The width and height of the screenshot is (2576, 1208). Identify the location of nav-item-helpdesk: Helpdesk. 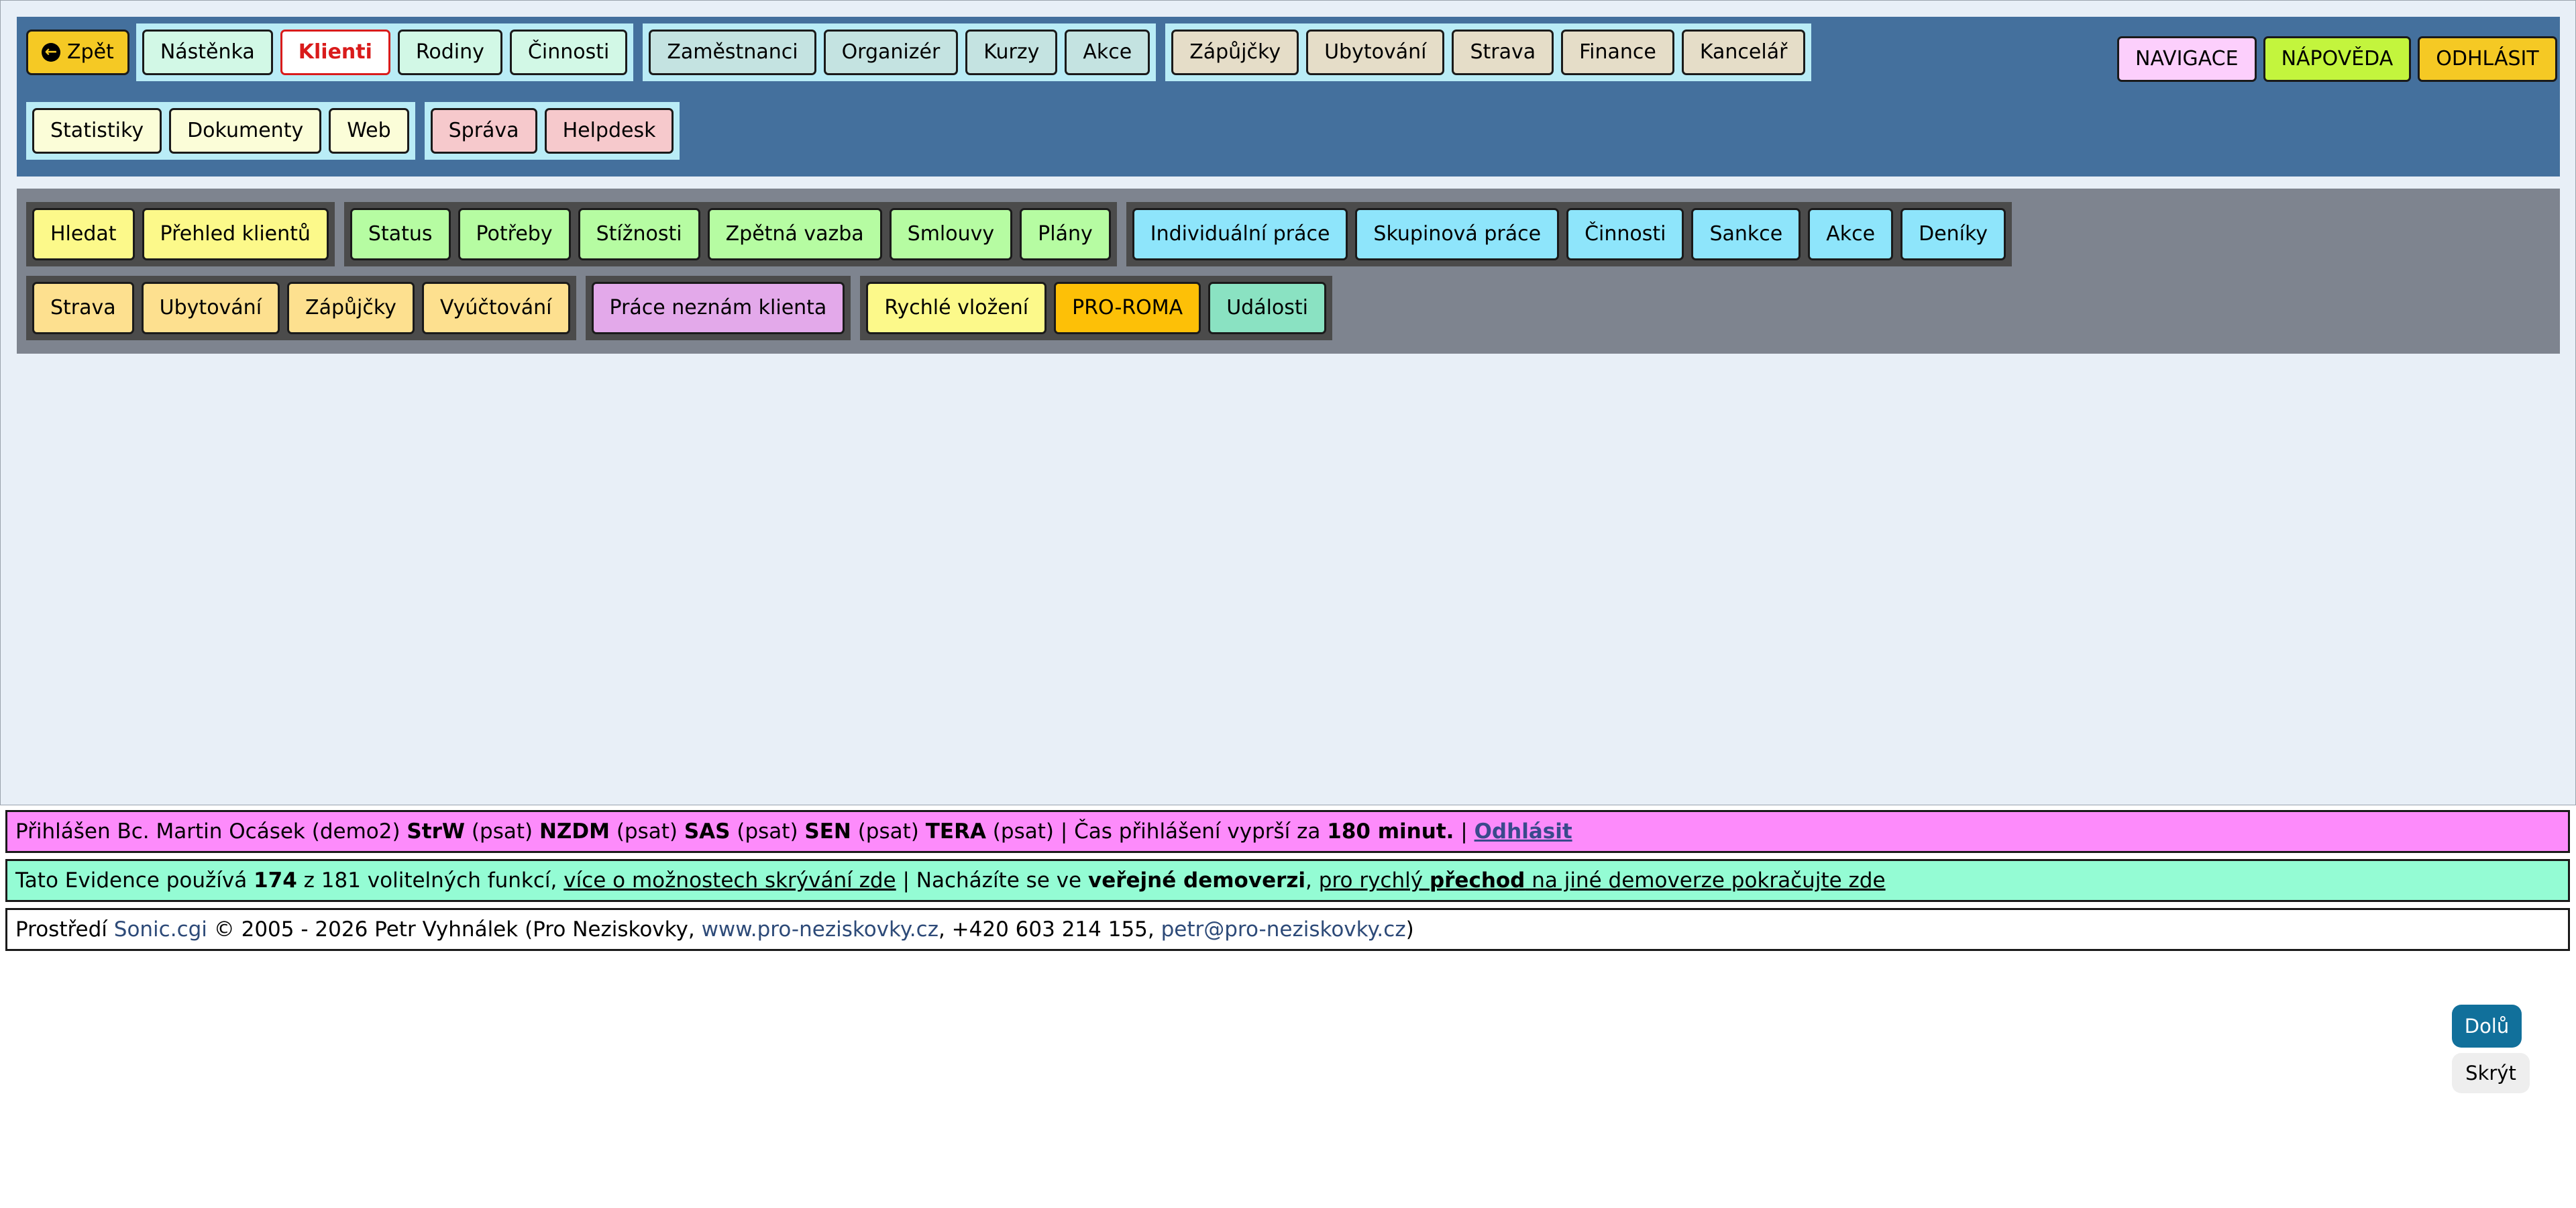
(609, 131).